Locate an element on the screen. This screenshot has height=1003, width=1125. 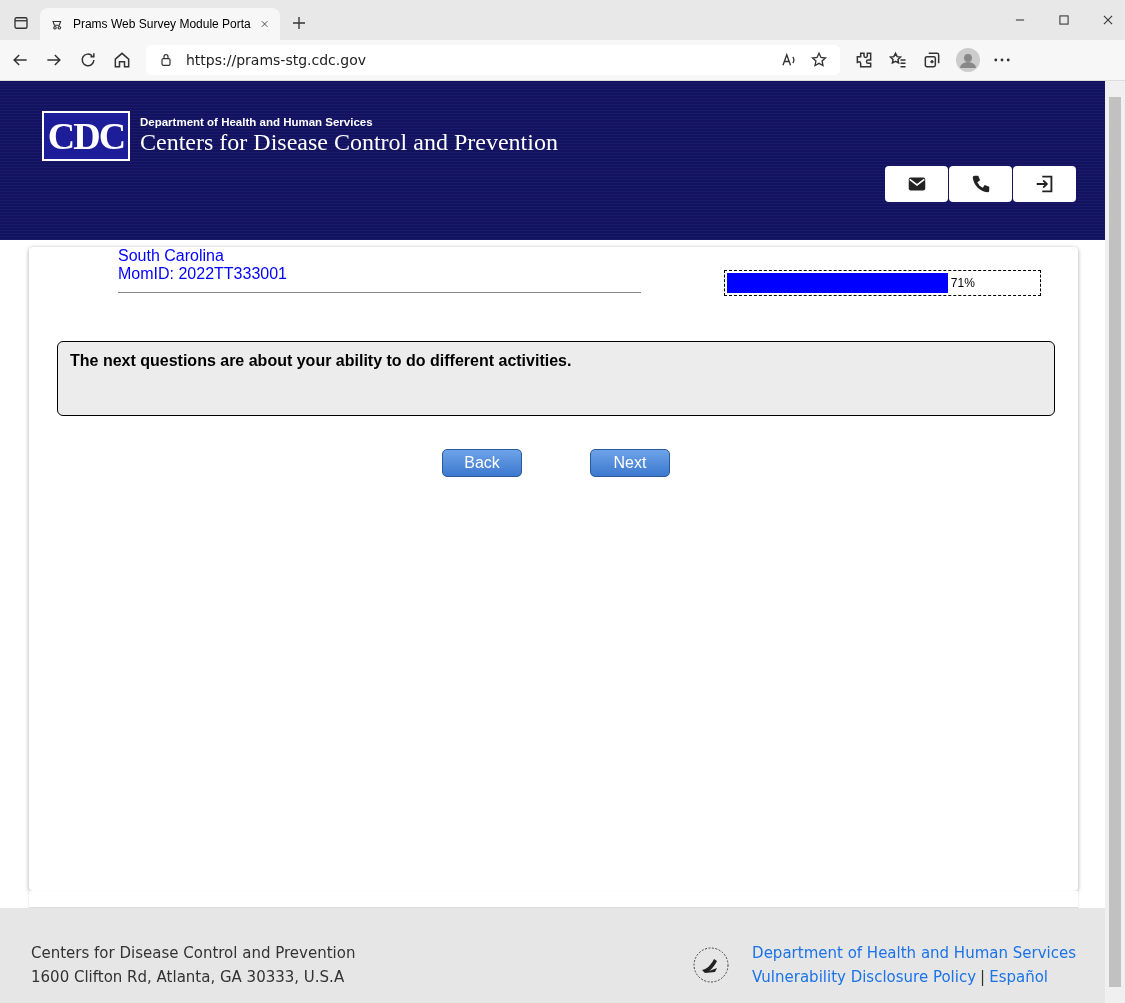
department-name: Department of Health and Human Services is located at coordinates (257, 122).